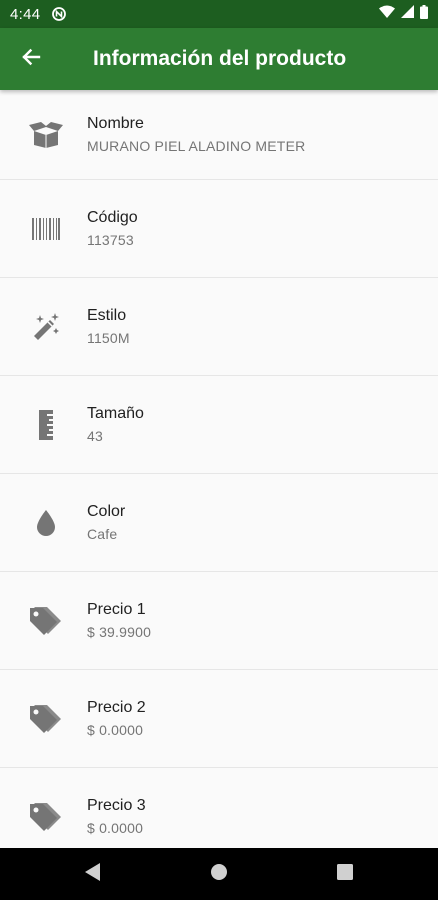 The width and height of the screenshot is (438, 900). Describe the element at coordinates (106, 511) in the screenshot. I see `item-label: Color` at that location.